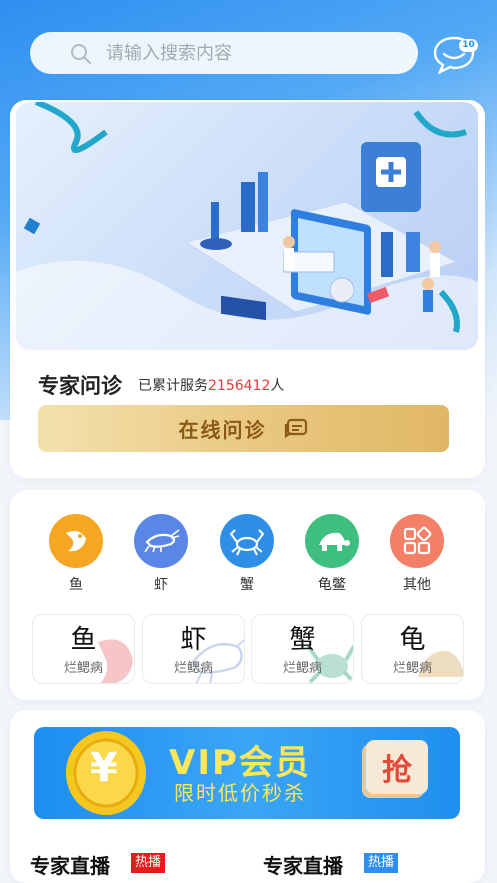  What do you see at coordinates (81, 54) in the screenshot?
I see `search-icon` at bounding box center [81, 54].